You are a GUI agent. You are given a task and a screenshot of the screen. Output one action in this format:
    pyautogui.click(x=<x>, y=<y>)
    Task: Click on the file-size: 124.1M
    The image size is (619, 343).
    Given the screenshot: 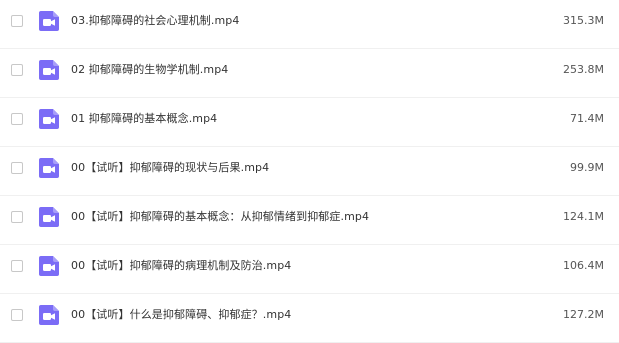 What is the action you would take?
    pyautogui.click(x=583, y=216)
    